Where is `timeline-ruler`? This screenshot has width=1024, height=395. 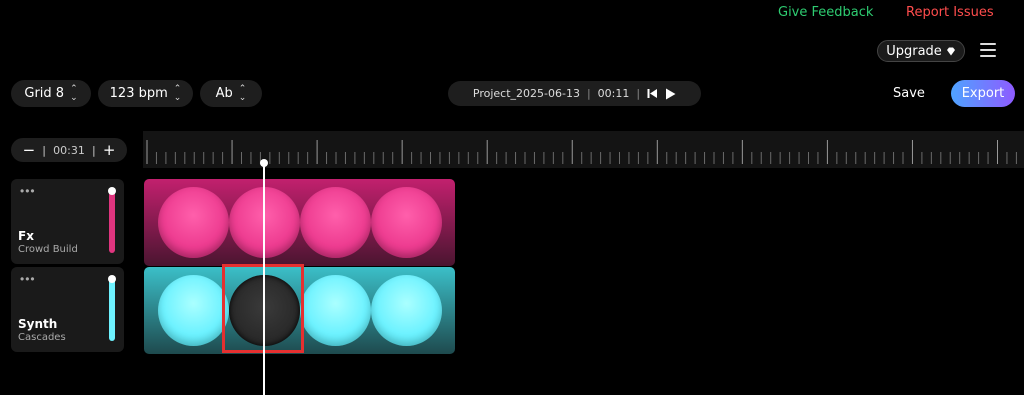 timeline-ruler is located at coordinates (583, 149).